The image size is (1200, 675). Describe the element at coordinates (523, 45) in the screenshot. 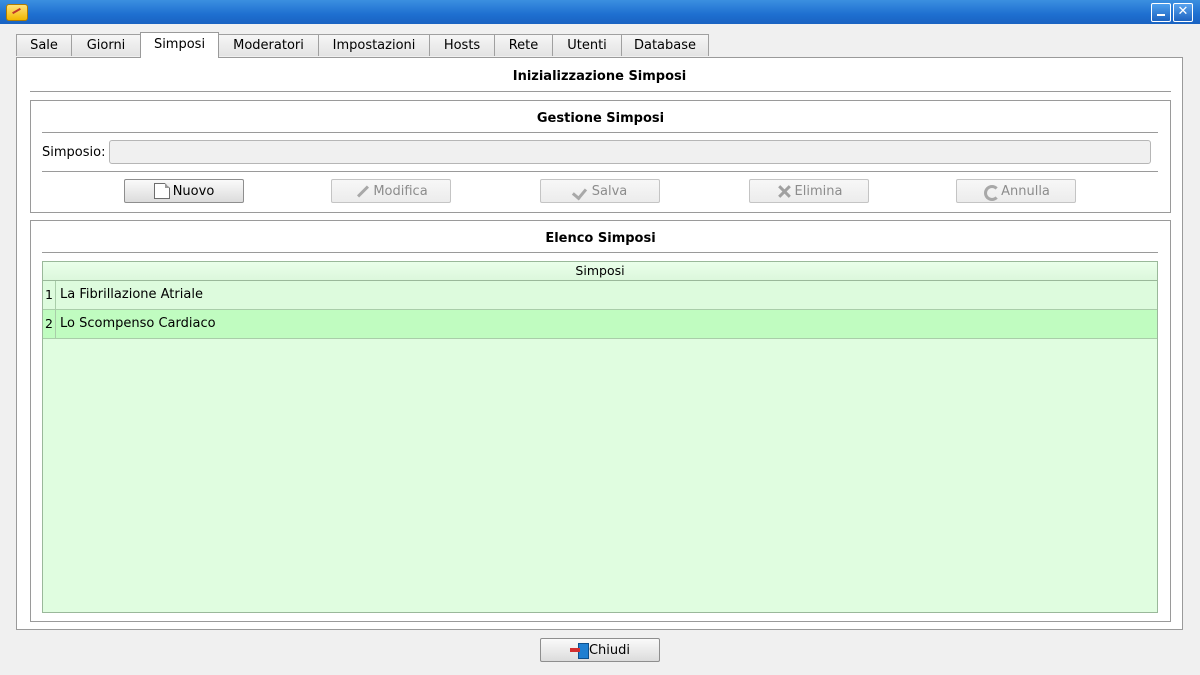

I see `tab-rete: Rete` at that location.